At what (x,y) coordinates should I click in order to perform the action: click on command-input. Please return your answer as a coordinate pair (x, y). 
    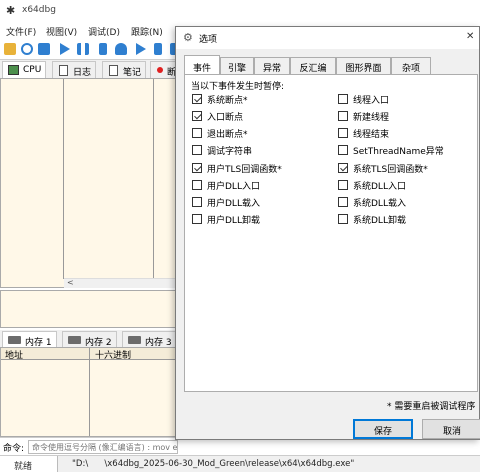
    Looking at the image, I should click on (103, 447).